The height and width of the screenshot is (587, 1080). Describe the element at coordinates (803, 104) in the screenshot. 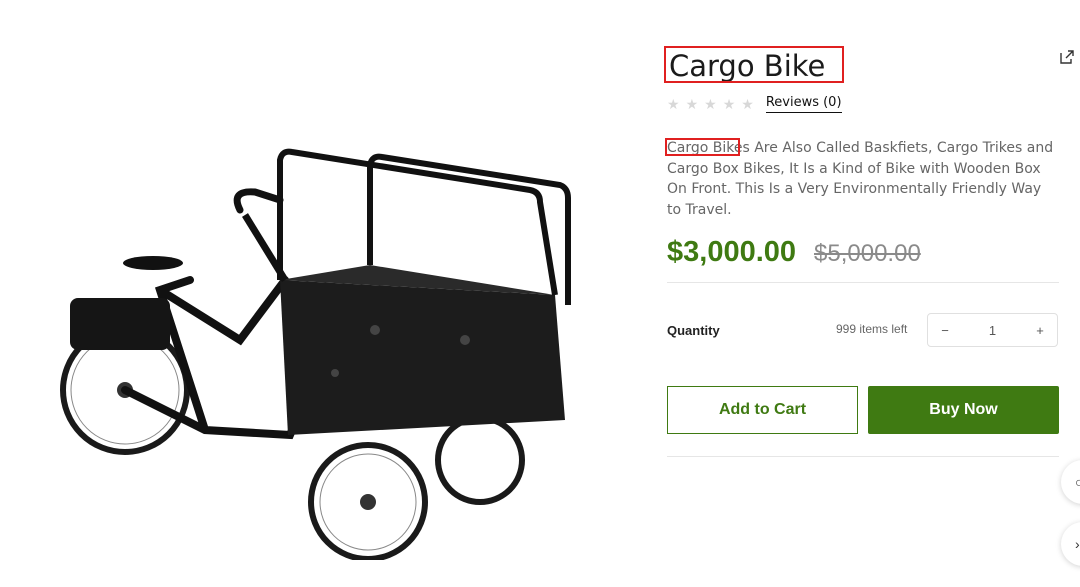

I see `reviews-link: Reviews (0)` at that location.